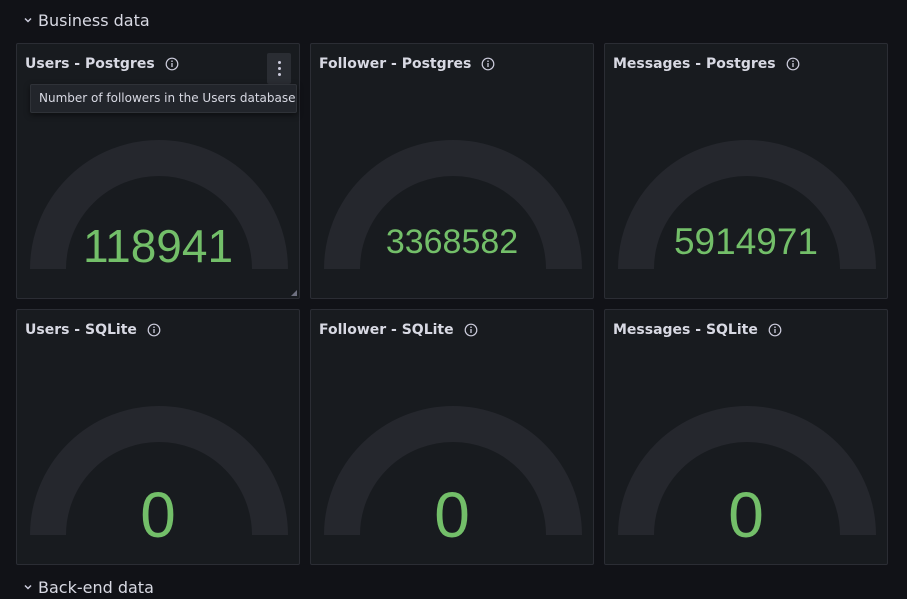 The image size is (907, 599). What do you see at coordinates (694, 64) in the screenshot?
I see `panel-title: Messages - Postgres` at bounding box center [694, 64].